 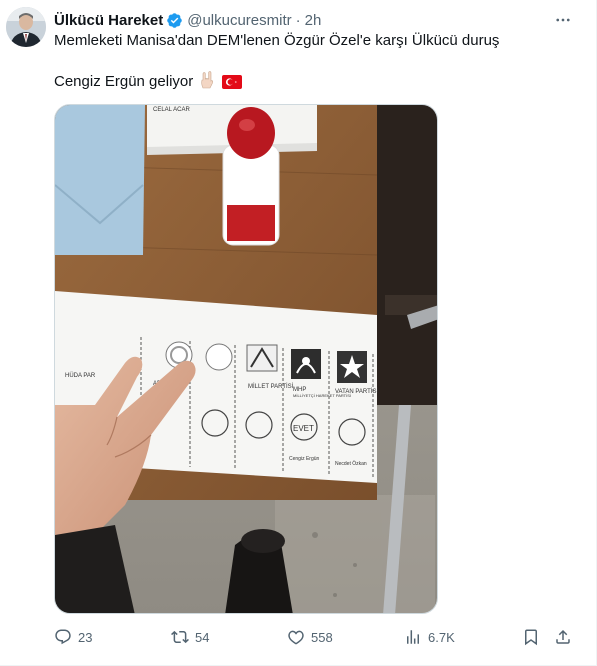 I want to click on repost-count: 54, so click(x=202, y=637).